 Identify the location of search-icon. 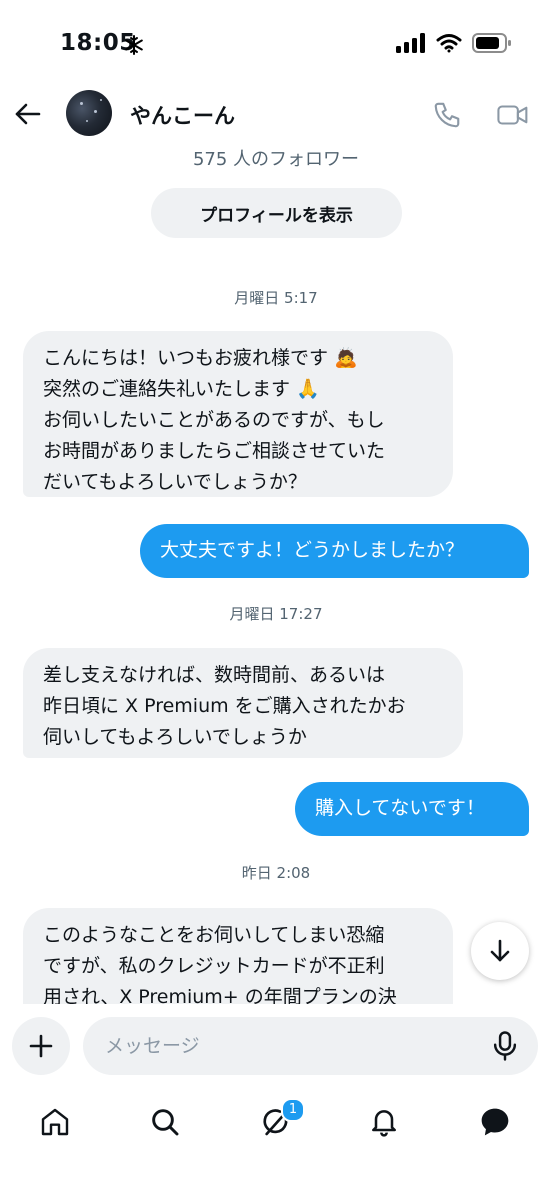
(165, 1122).